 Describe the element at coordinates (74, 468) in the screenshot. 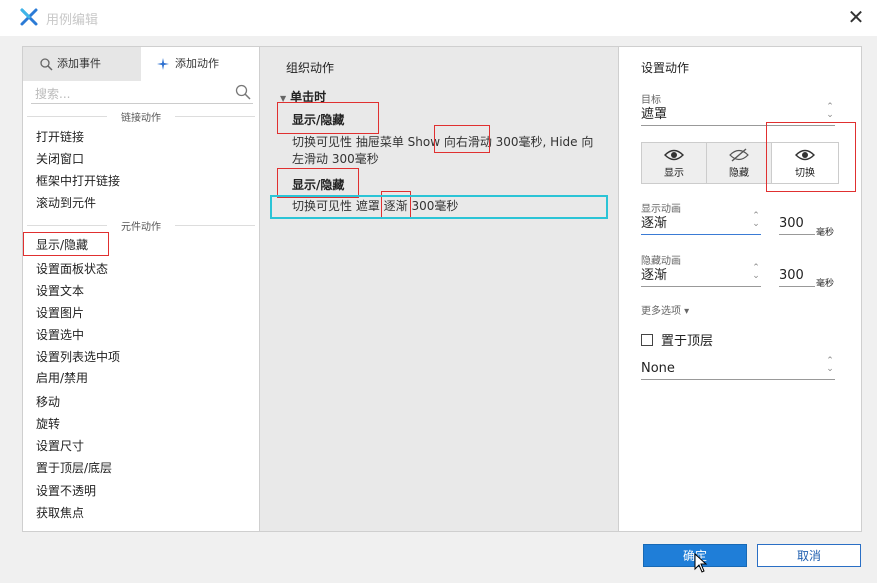

I see `action-bring-front-back: 置于顶层/底层` at that location.